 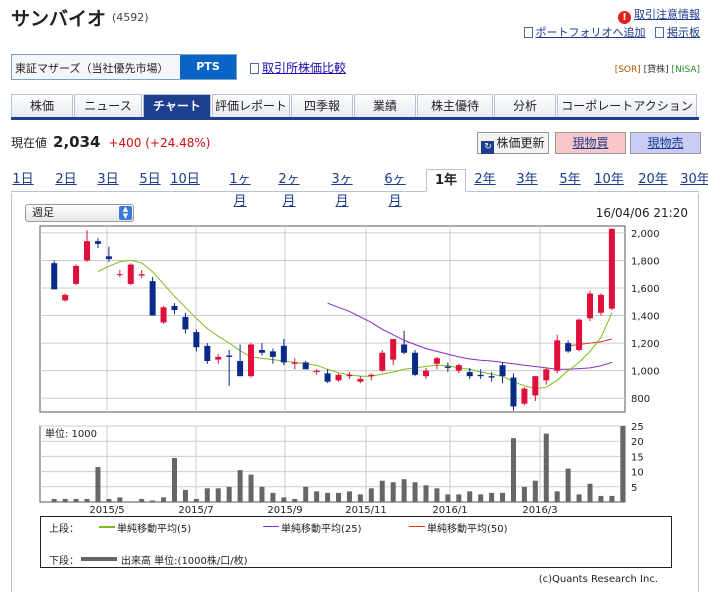 What do you see at coordinates (637, 427) in the screenshot?
I see `vol-ytick-label: 25` at bounding box center [637, 427].